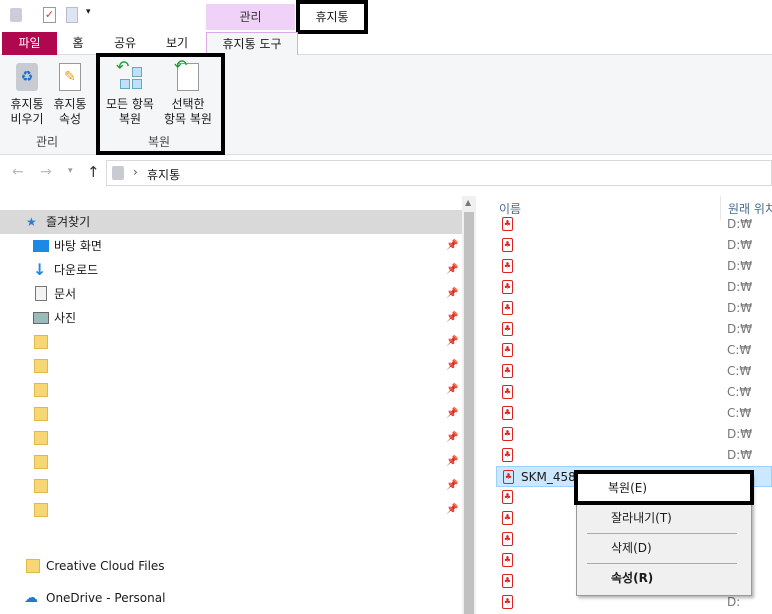  Describe the element at coordinates (231, 222) in the screenshot. I see `nav-quick-access: ★ 즐겨찾기` at that location.